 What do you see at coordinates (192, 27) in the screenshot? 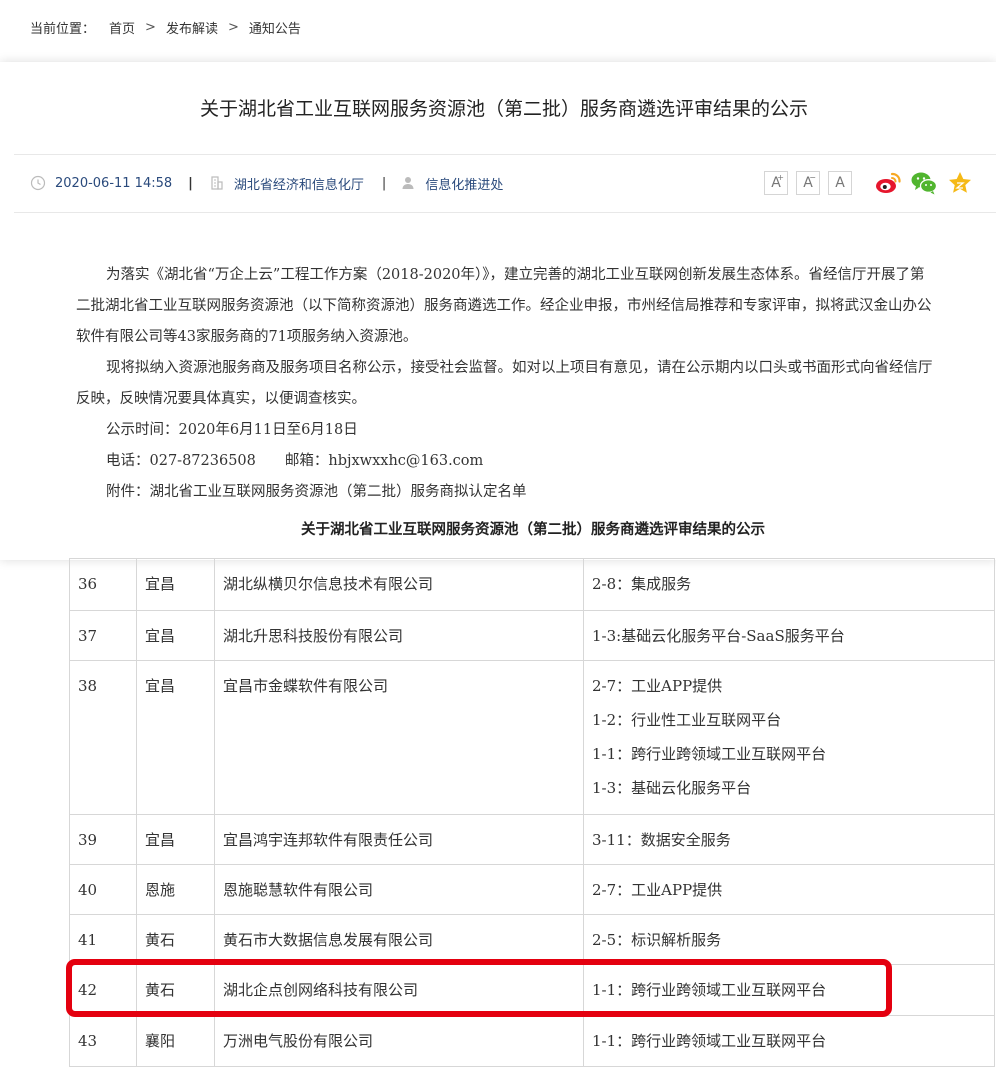
I see `breadcrumb-release-link: 发布解读` at bounding box center [192, 27].